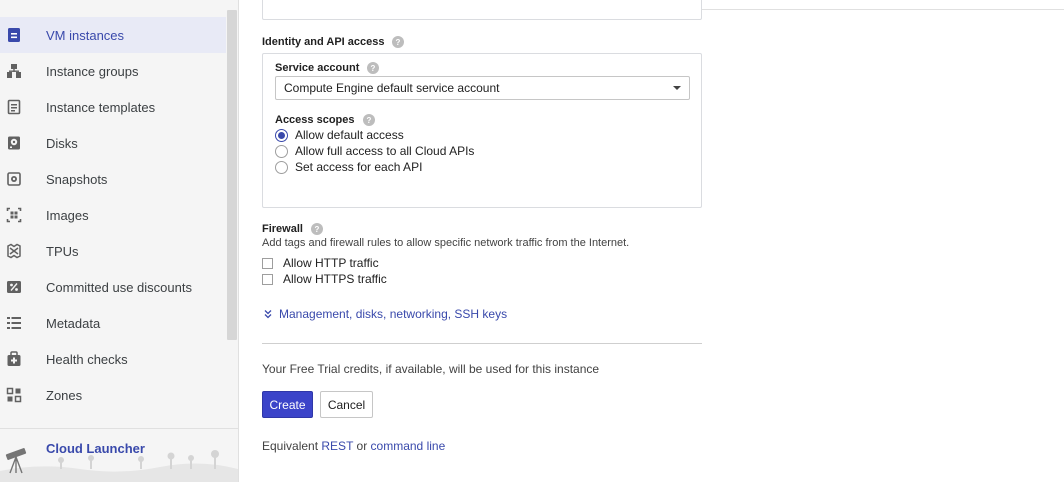 The height and width of the screenshot is (482, 1064). I want to click on sidebar-item-committed-use-discounts: Committed use discounts, so click(113, 287).